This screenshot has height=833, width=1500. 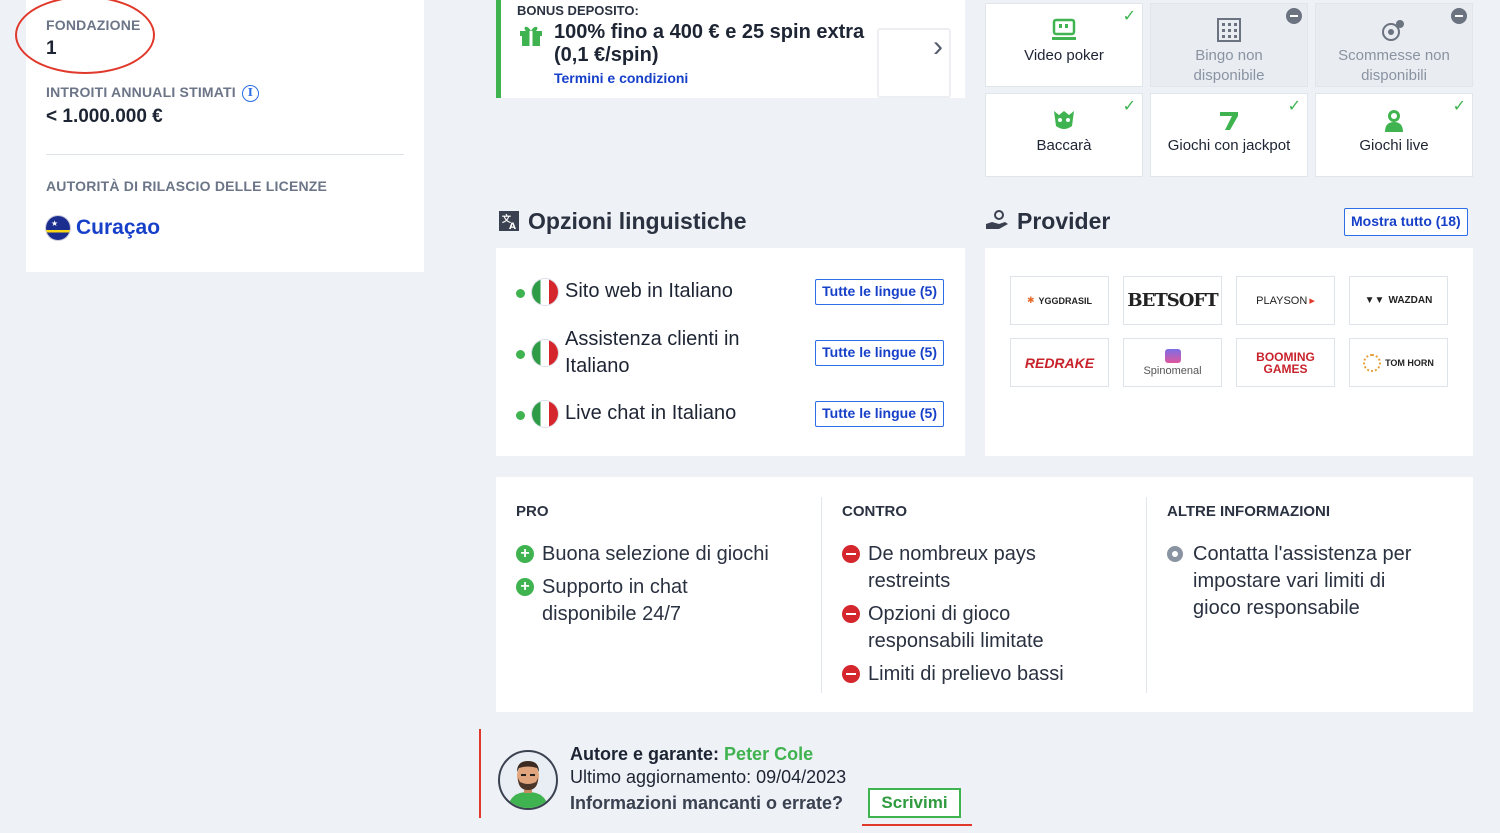 What do you see at coordinates (708, 777) in the screenshot?
I see `last-updated: Ultimo aggiornamento: 09/04/2023` at bounding box center [708, 777].